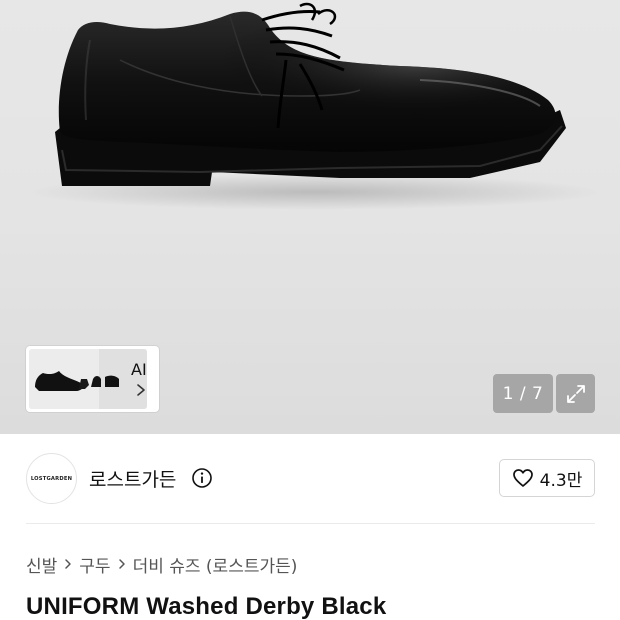 Image resolution: width=620 pixels, height=620 pixels. I want to click on ai-thumbnail, so click(88, 379).